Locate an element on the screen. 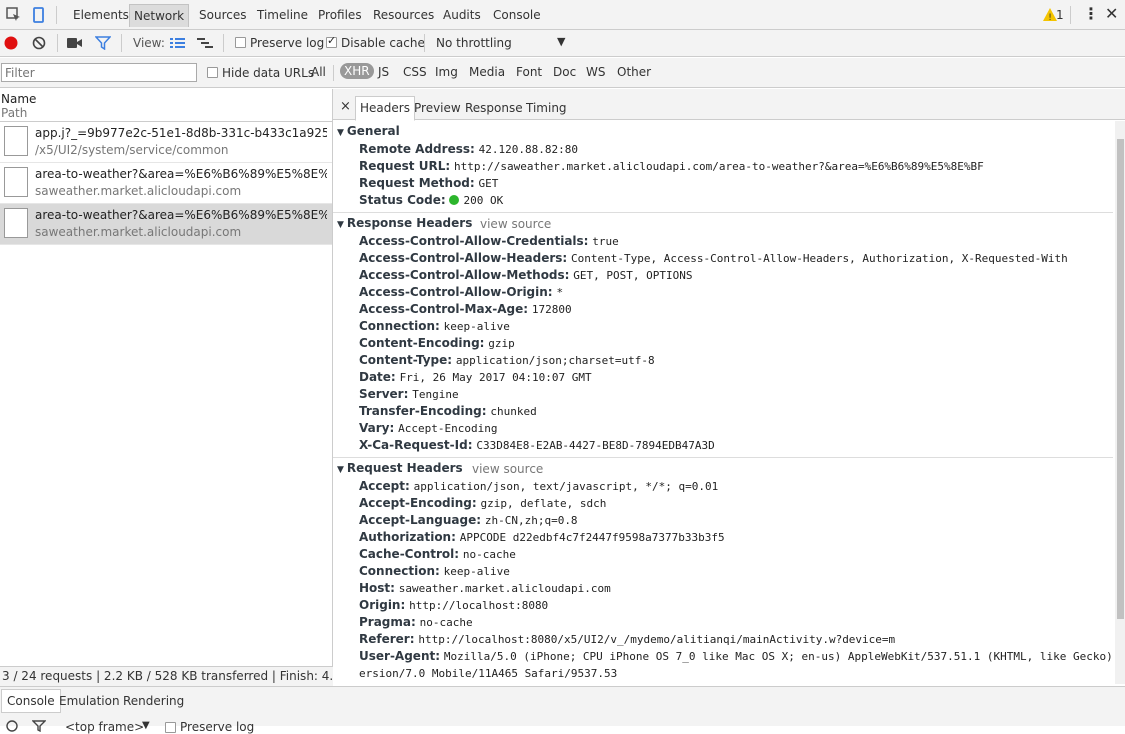 Image resolution: width=1125 pixels, height=734 pixels. response-headers-section-title: ▼ Response Headers is located at coordinates (404, 223).